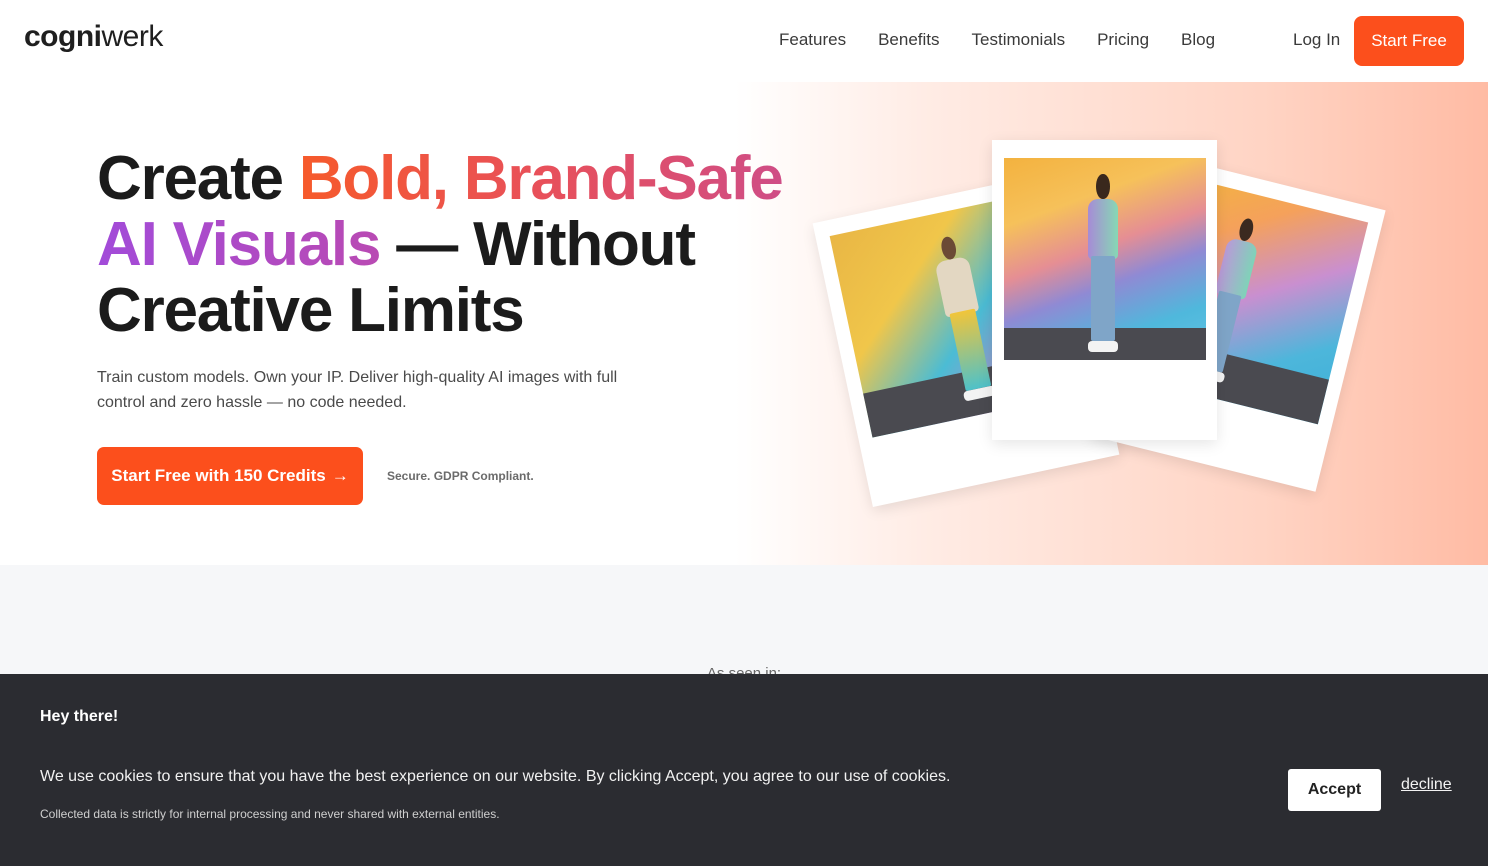  I want to click on headline-highlight-1: Bold, Brand-Safe, so click(541, 178).